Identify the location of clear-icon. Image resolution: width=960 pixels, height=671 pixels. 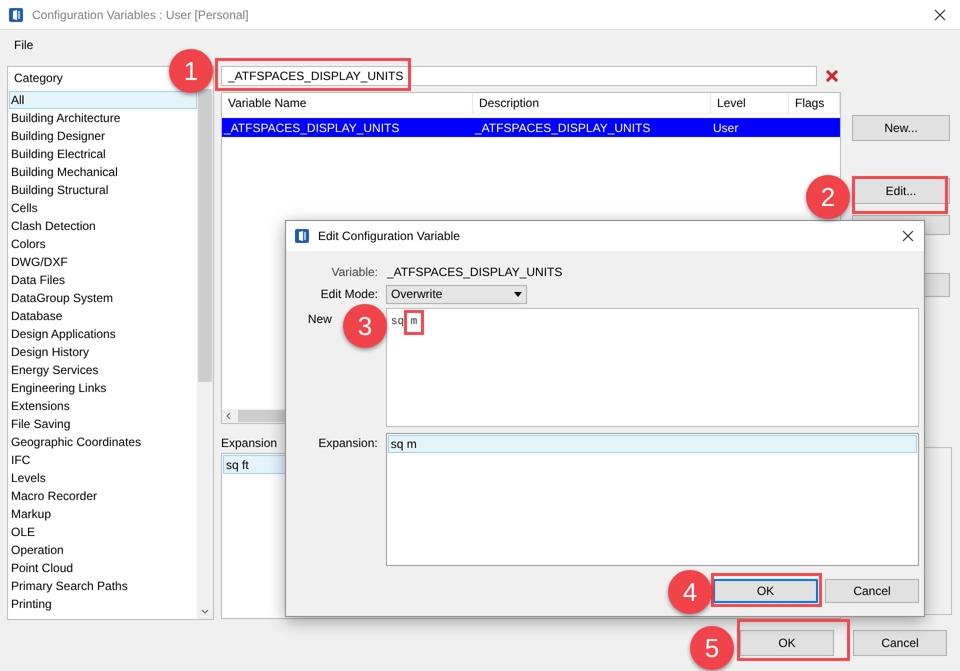
(832, 76).